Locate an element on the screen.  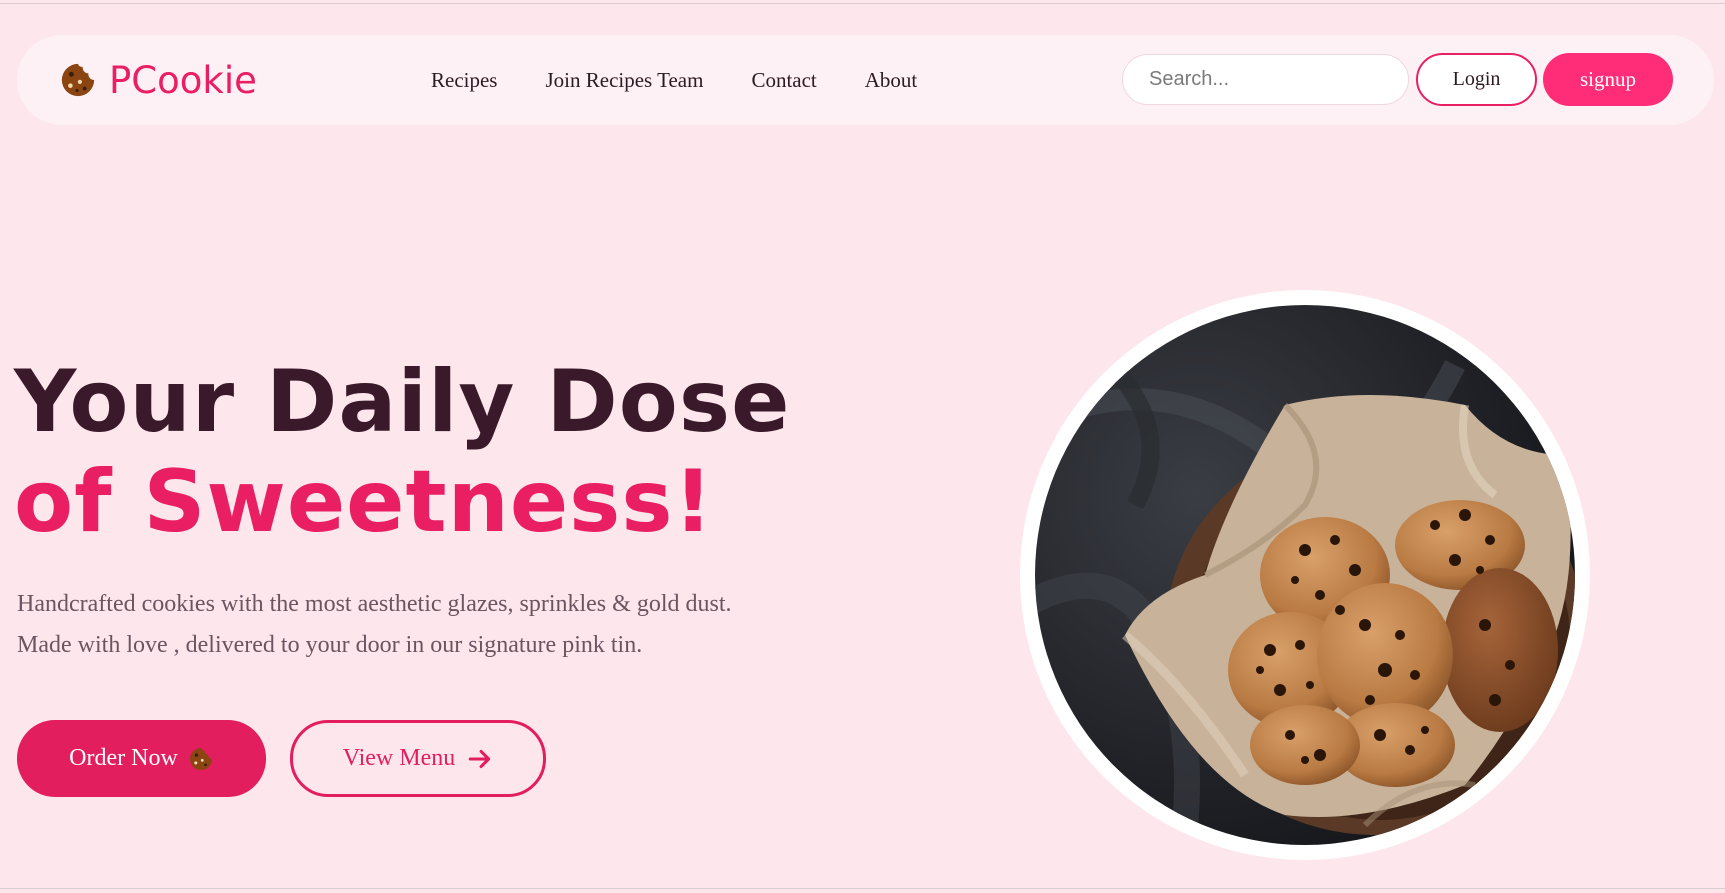
search-input is located at coordinates (1265, 79).